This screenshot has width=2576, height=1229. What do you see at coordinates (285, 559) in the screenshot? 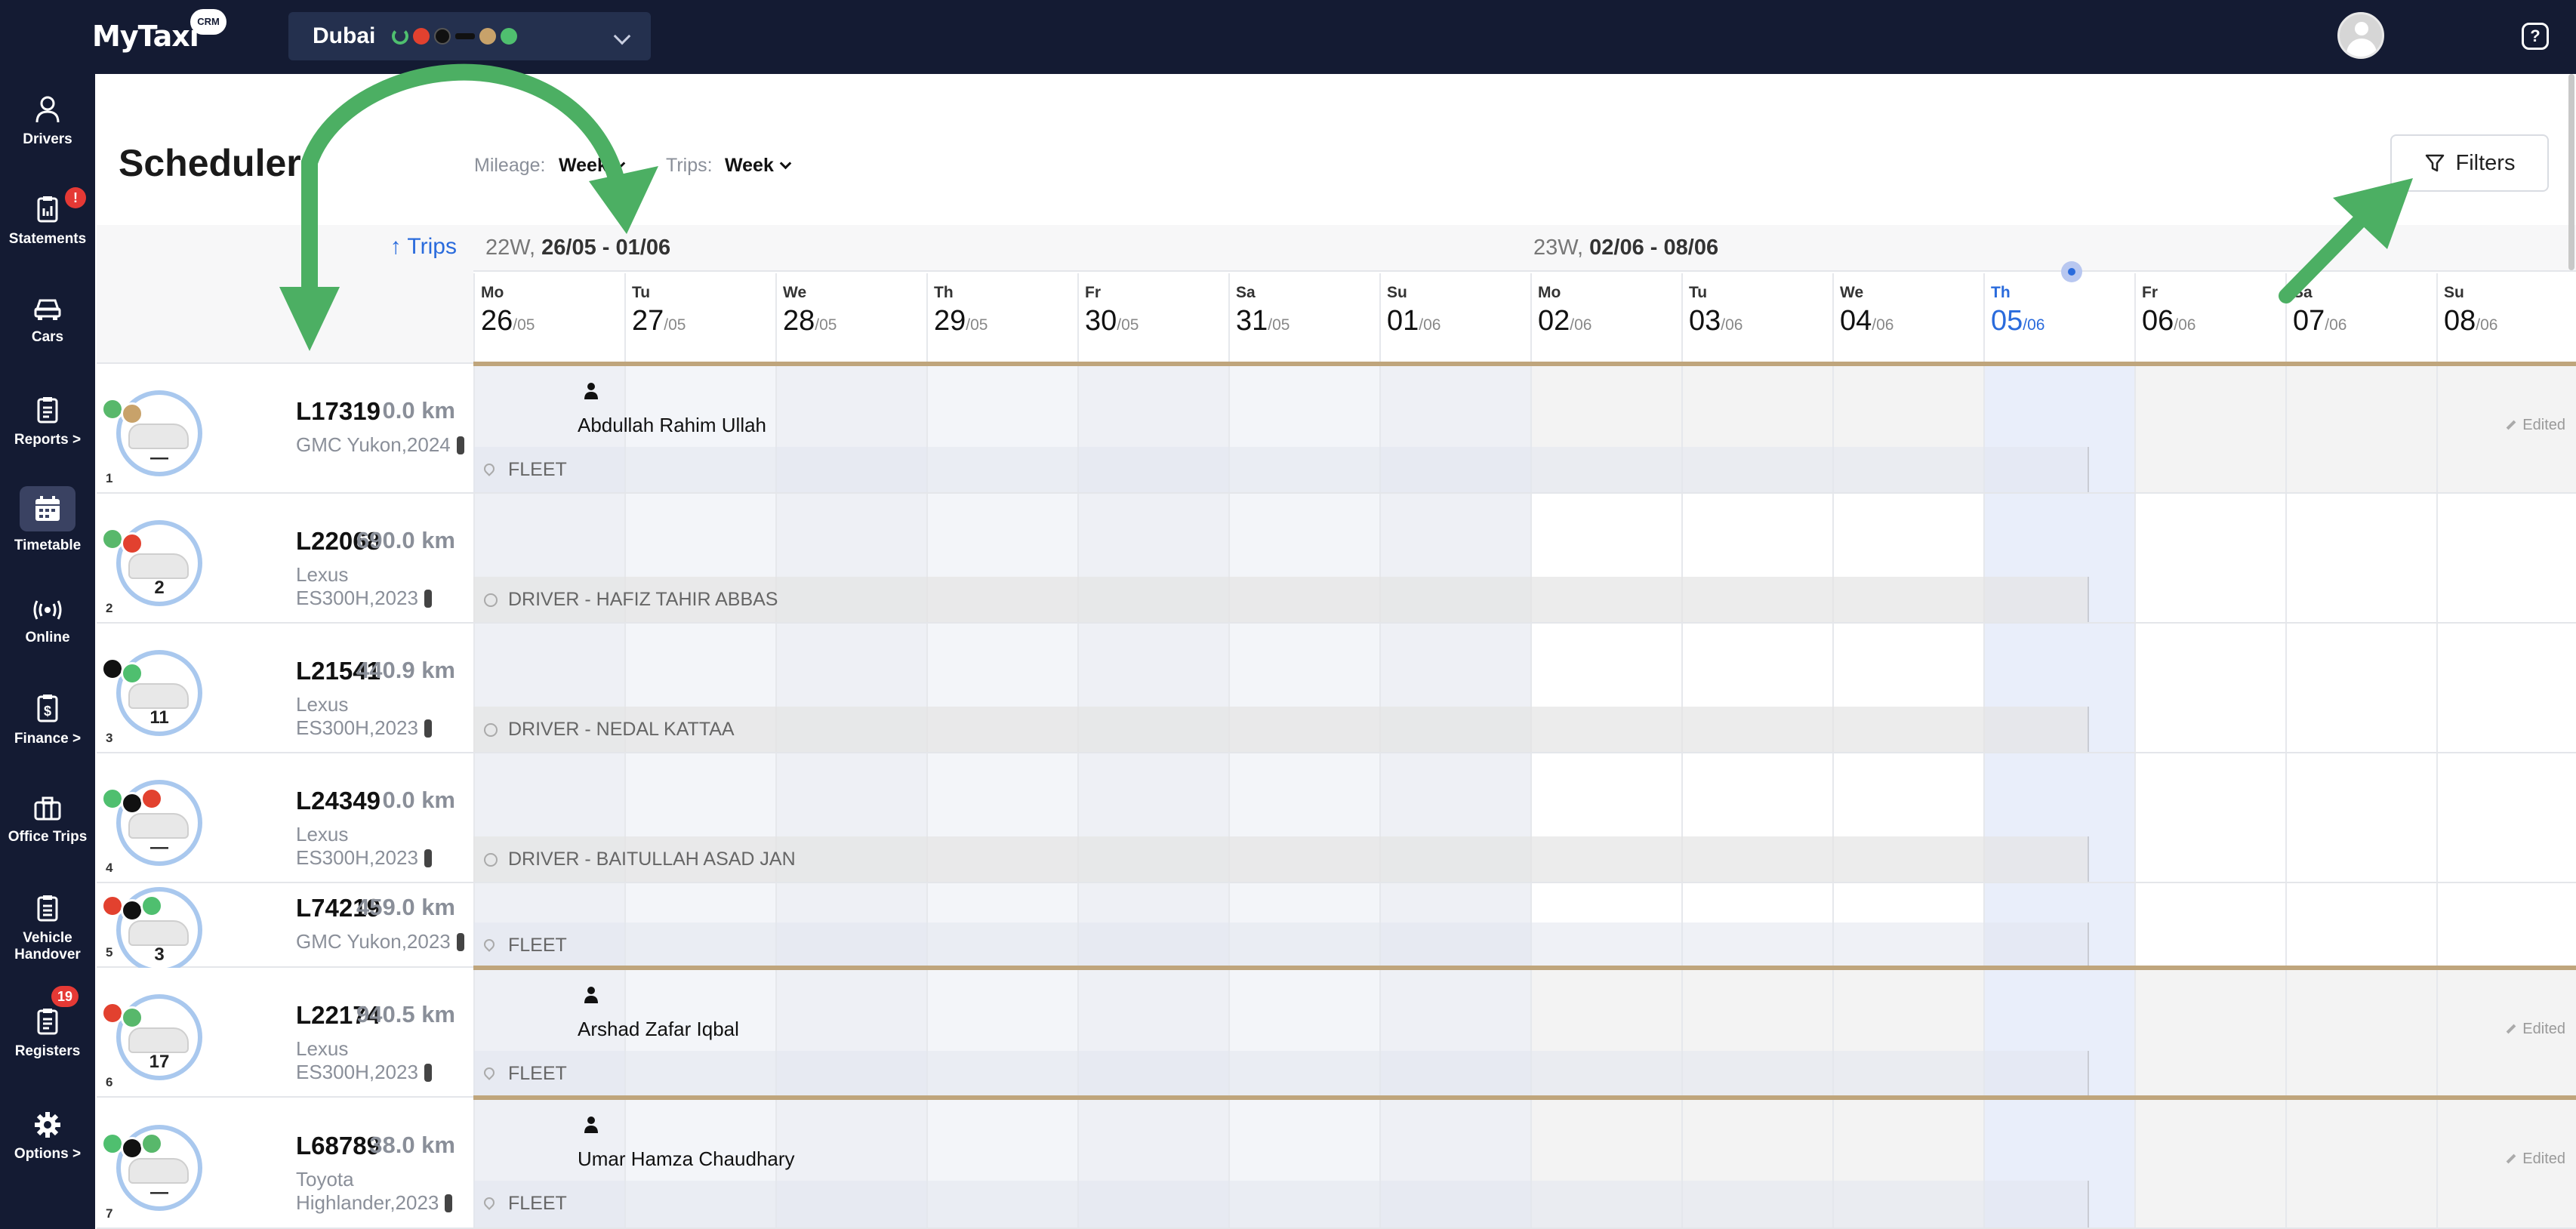
I see `car-row: 2 L22068 690.0 km Lexus ES300H,2023 2` at bounding box center [285, 559].